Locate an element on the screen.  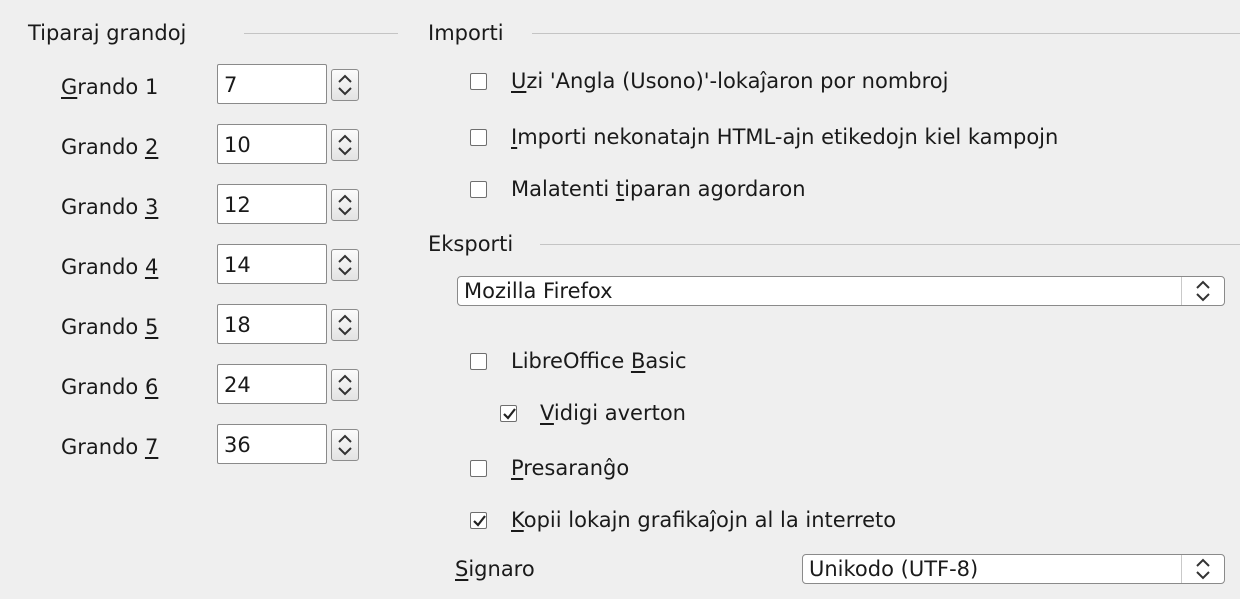
checkbox-warning is located at coordinates (508, 413).